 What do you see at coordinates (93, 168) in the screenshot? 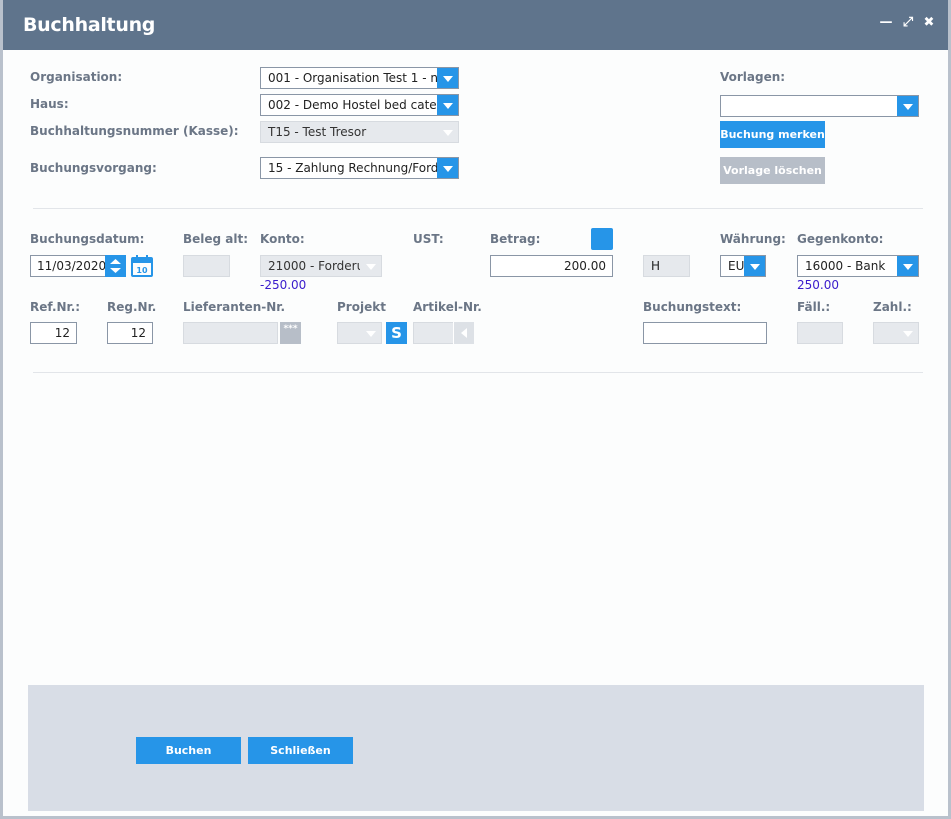
I see `buchungsvorgang-label: Buchungsvorgang:` at bounding box center [93, 168].